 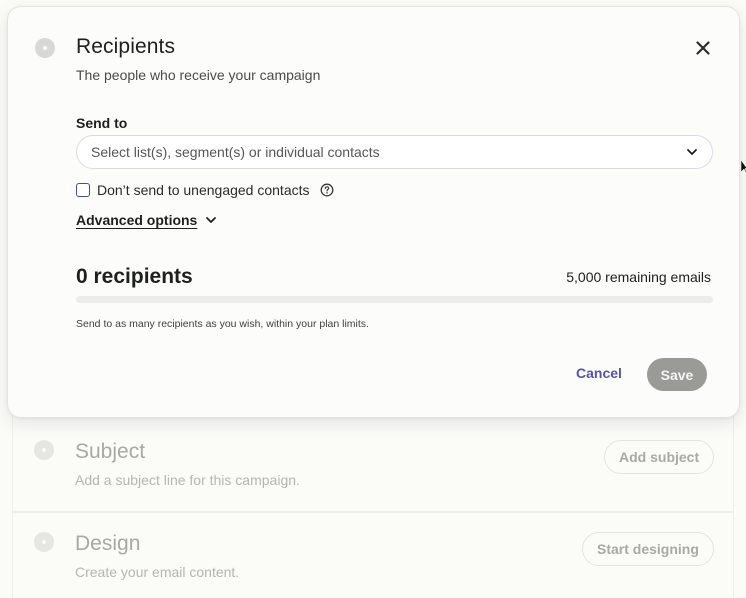 I want to click on close-button, so click(x=703, y=48).